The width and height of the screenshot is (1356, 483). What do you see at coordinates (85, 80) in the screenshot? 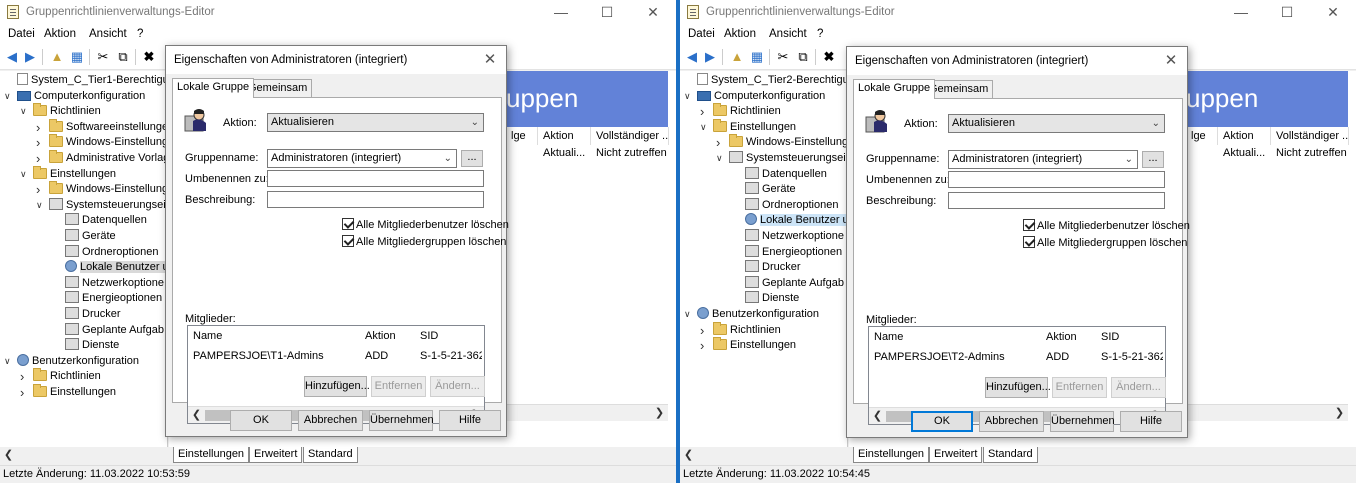
I see `tree-item: System_C_Tier1-Berechtigung [S` at bounding box center [85, 80].